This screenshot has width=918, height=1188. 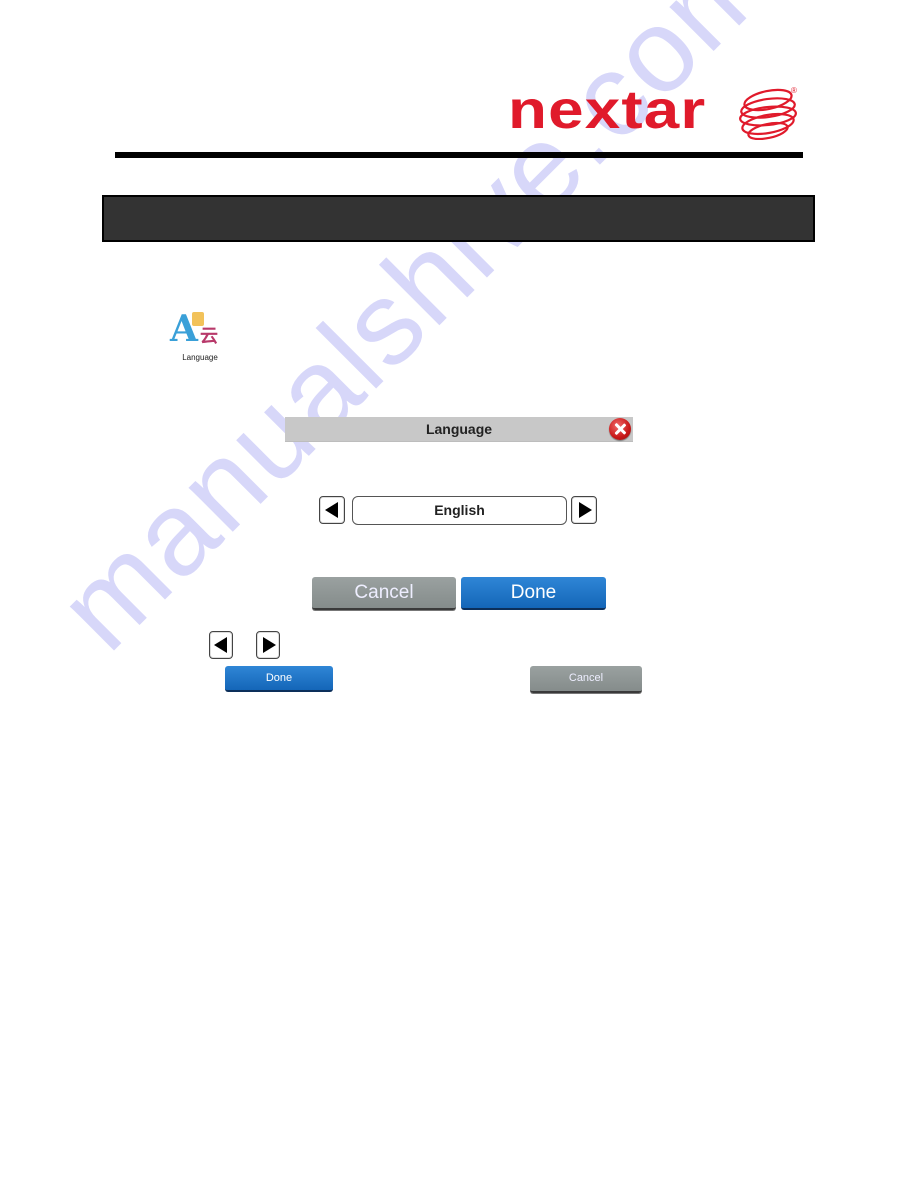 What do you see at coordinates (459, 155) in the screenshot?
I see `header-divider` at bounding box center [459, 155].